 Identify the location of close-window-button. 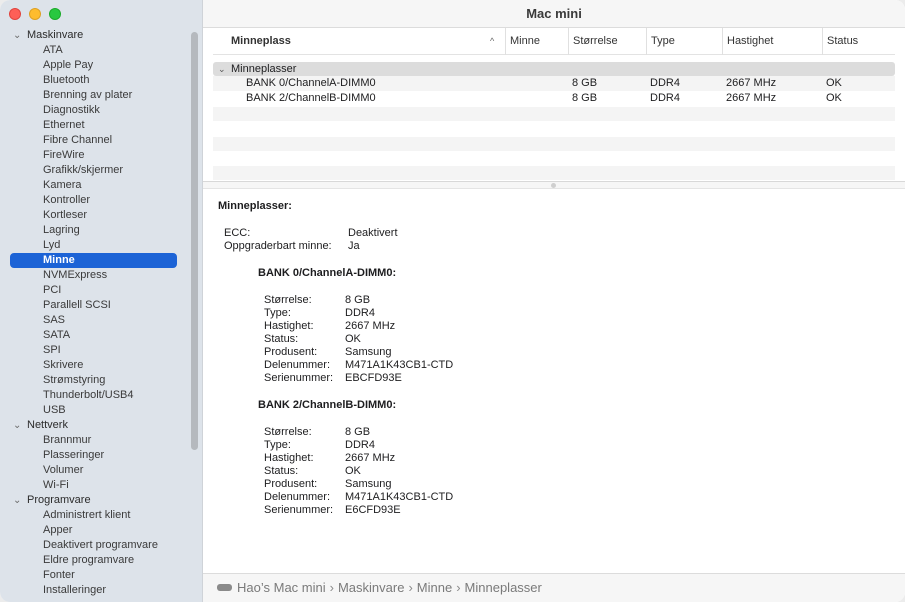
(15, 14).